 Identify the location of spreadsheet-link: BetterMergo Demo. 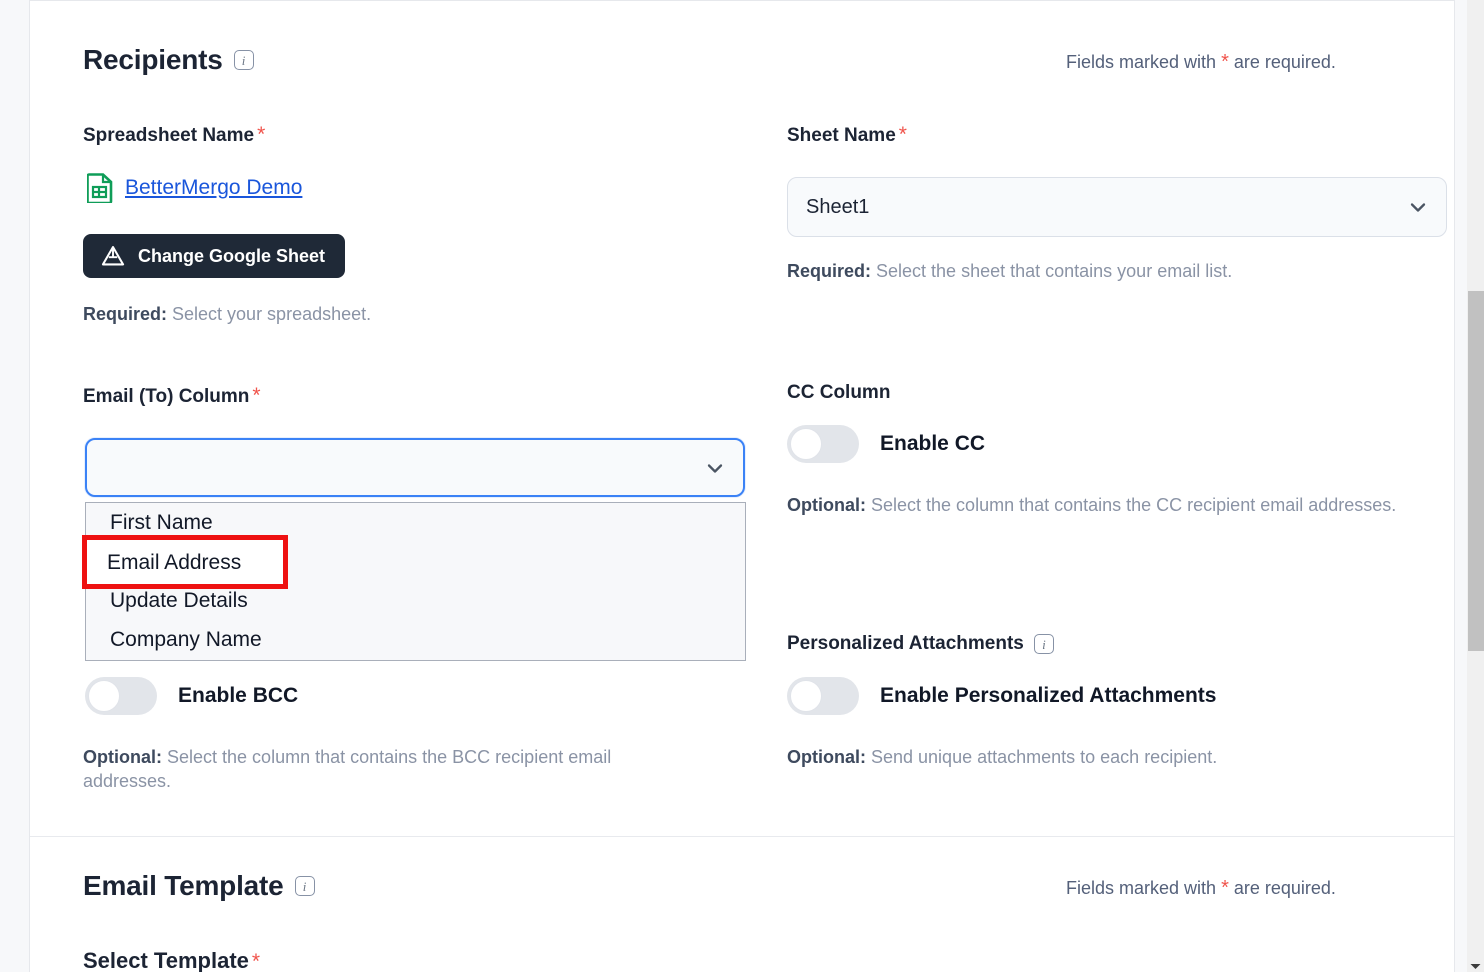
(213, 188).